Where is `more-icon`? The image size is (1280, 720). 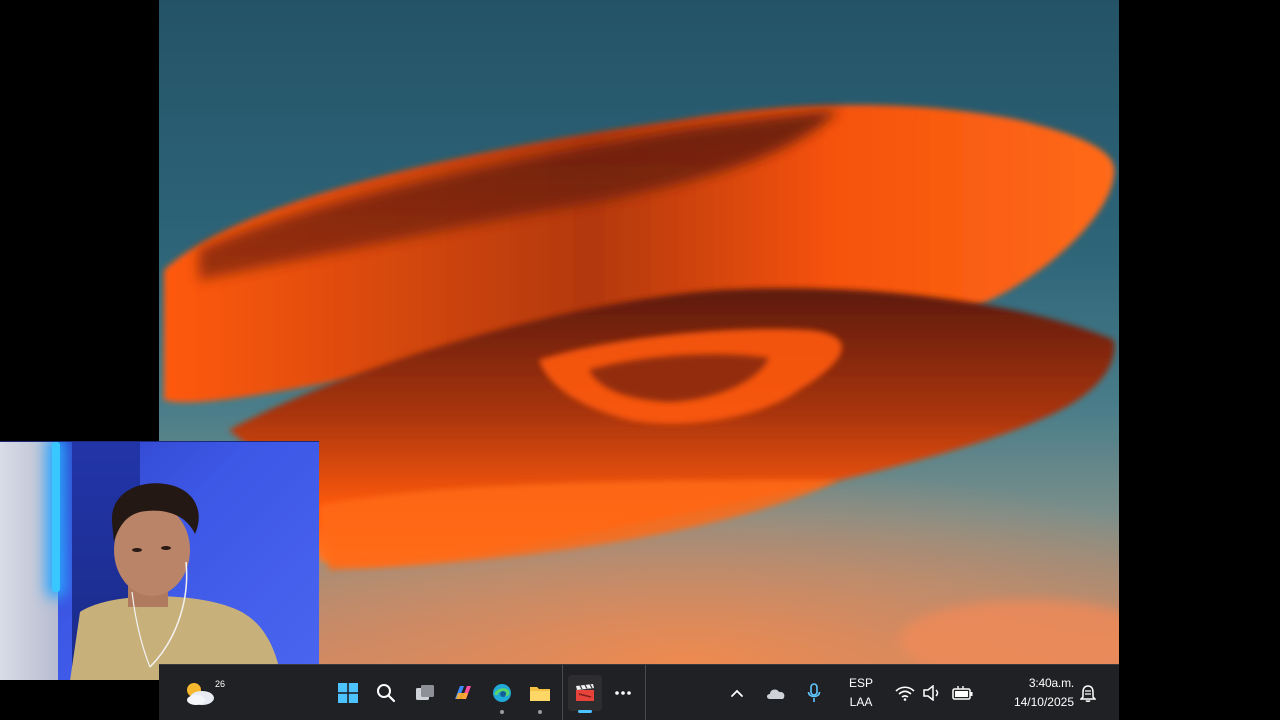 more-icon is located at coordinates (623, 693).